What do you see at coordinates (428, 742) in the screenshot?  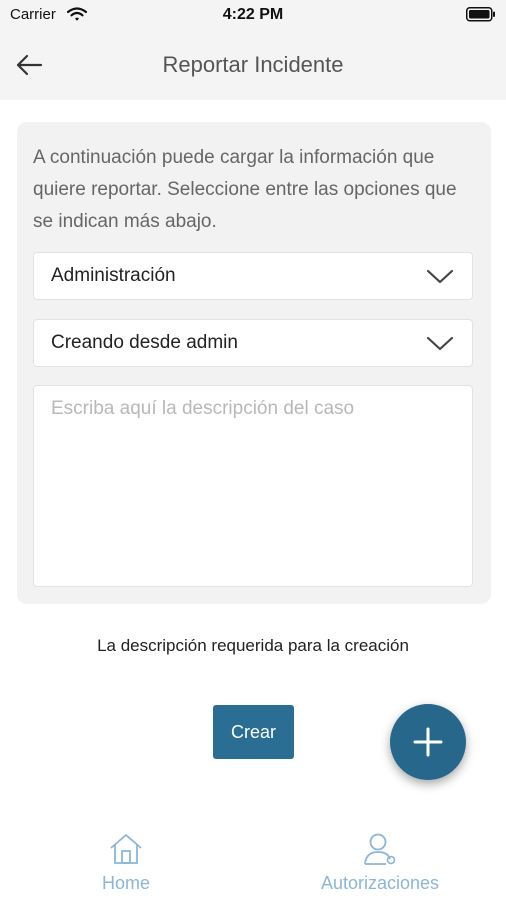 I see `add-fab-button` at bounding box center [428, 742].